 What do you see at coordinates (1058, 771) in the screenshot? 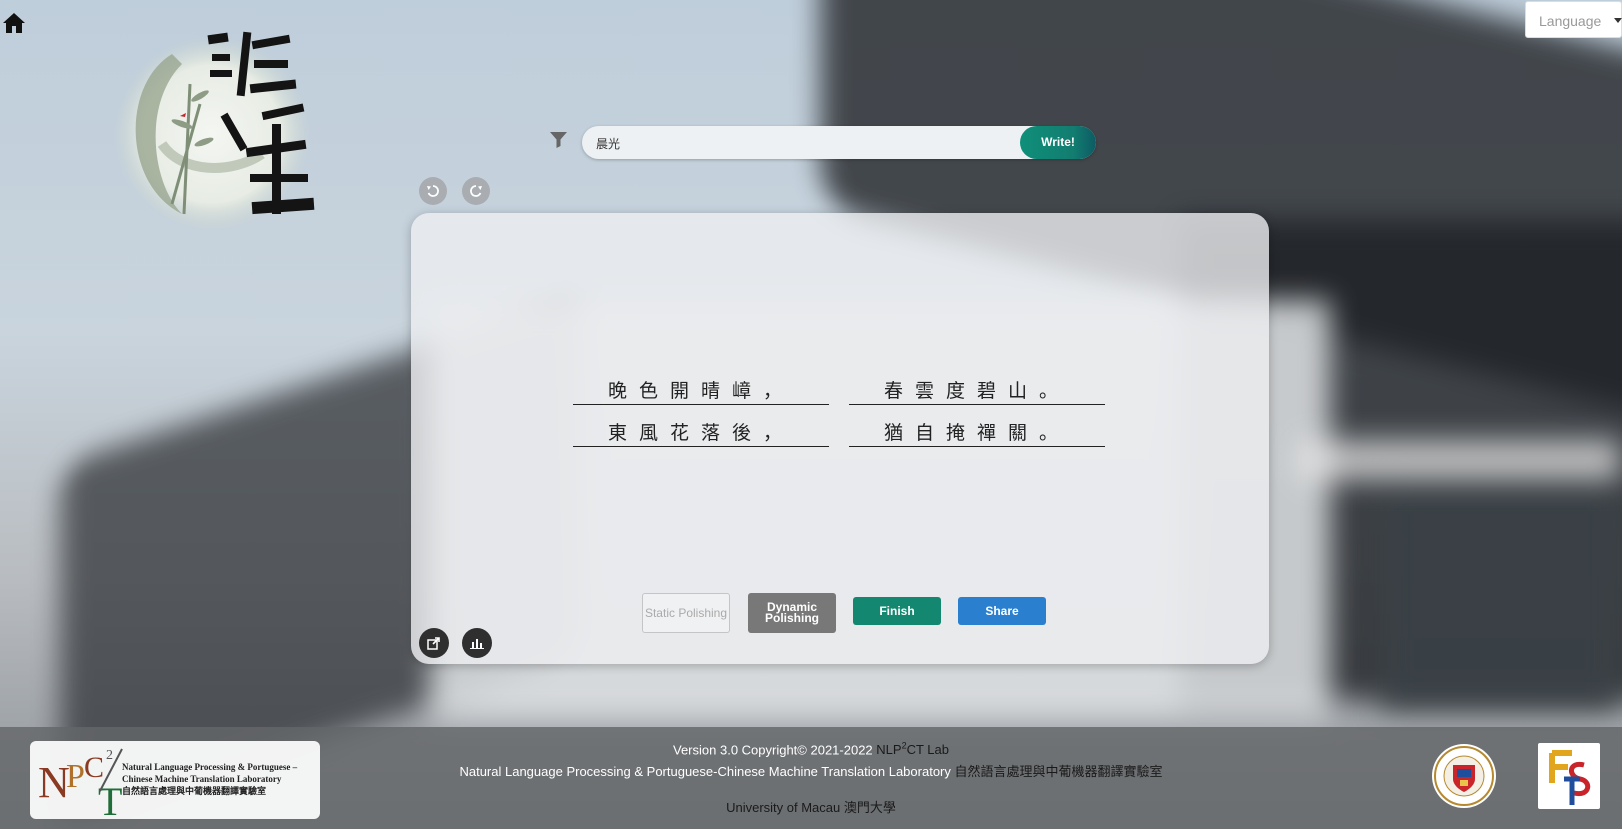
I see `lab-full-zh: 自然語言處理與中葡機器翻譯實驗室` at bounding box center [1058, 771].